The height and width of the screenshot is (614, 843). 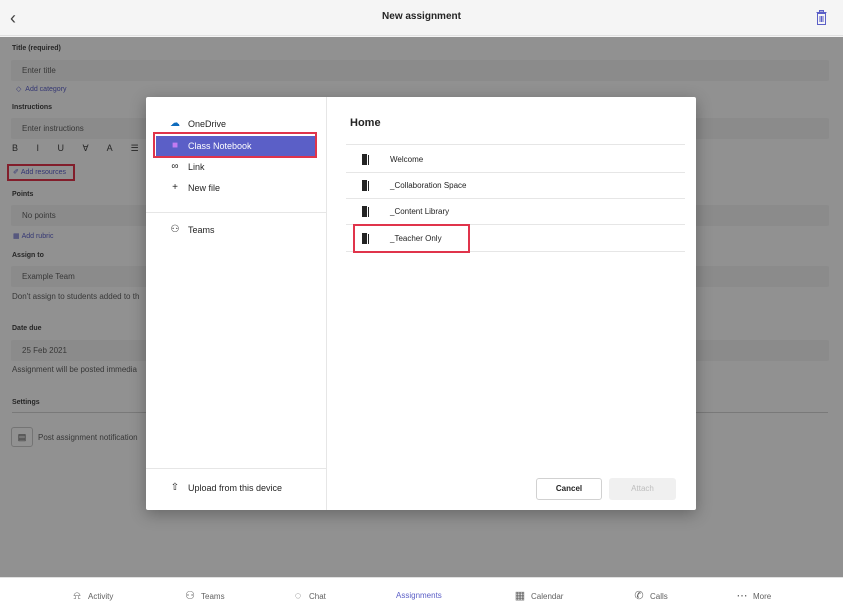 I want to click on notebook-item-label: Welcome, so click(x=407, y=159).